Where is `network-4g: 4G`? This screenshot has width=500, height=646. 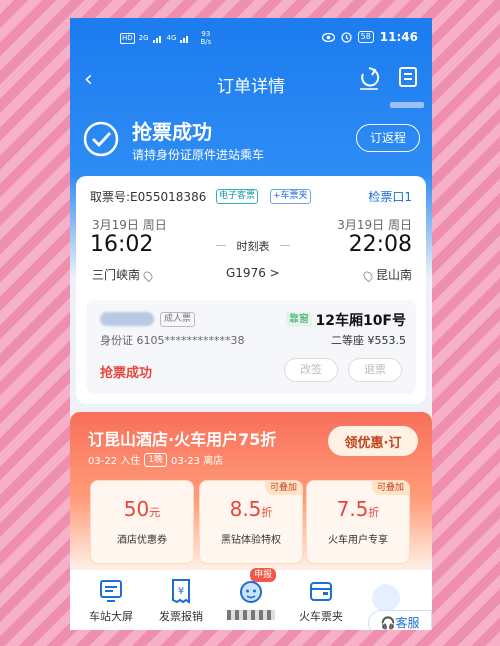
network-4g: 4G is located at coordinates (171, 38).